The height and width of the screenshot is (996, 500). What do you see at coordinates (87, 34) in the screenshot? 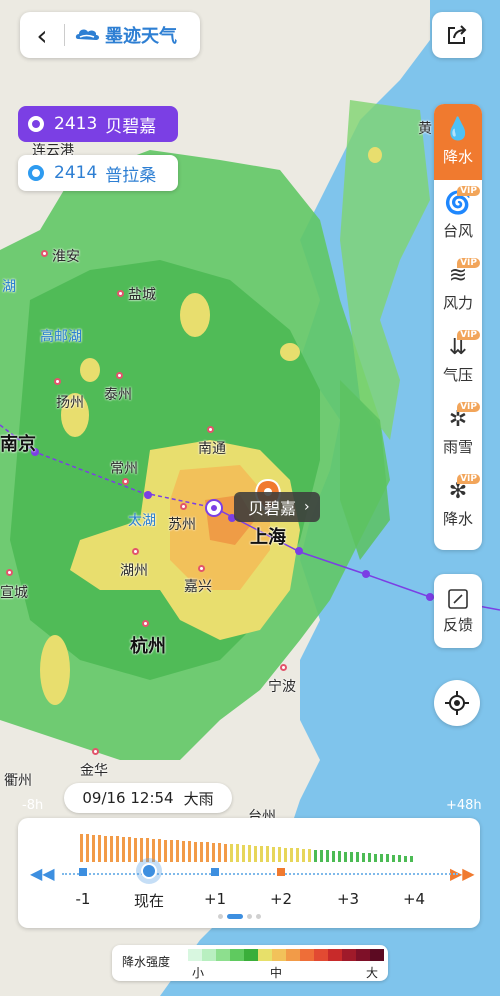
I see `cloud-logo-icon` at bounding box center [87, 34].